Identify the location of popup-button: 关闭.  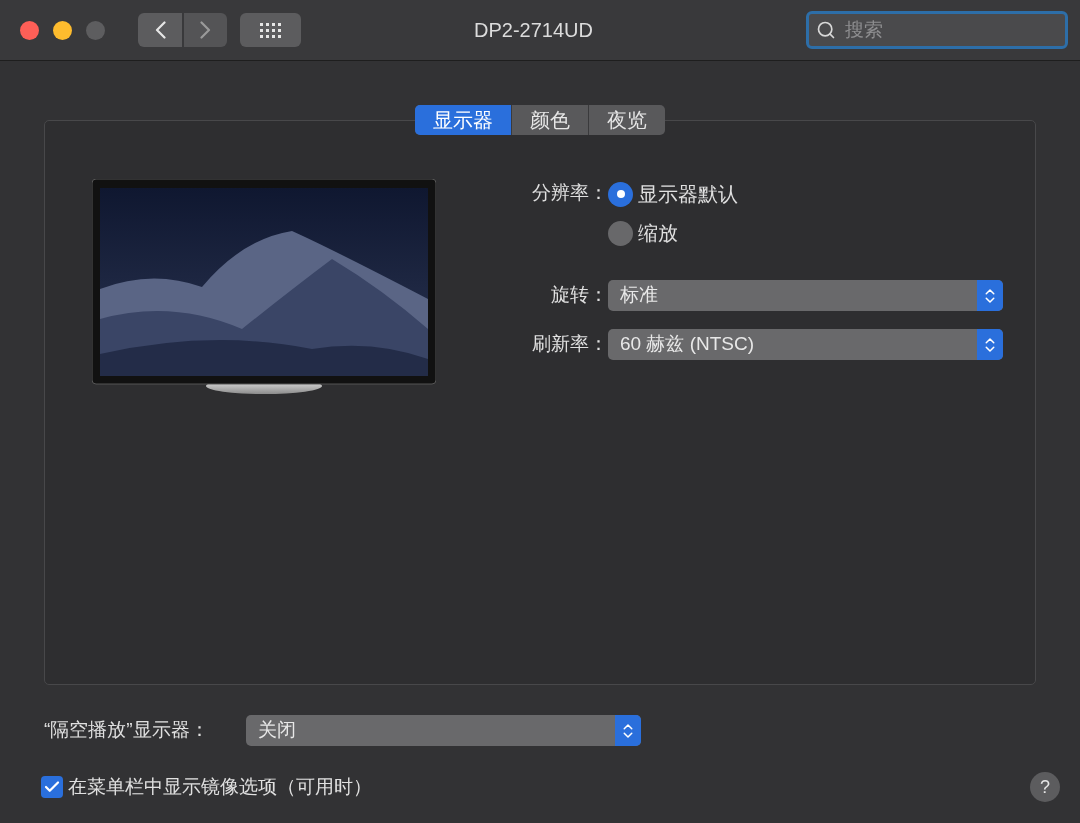
(443, 730).